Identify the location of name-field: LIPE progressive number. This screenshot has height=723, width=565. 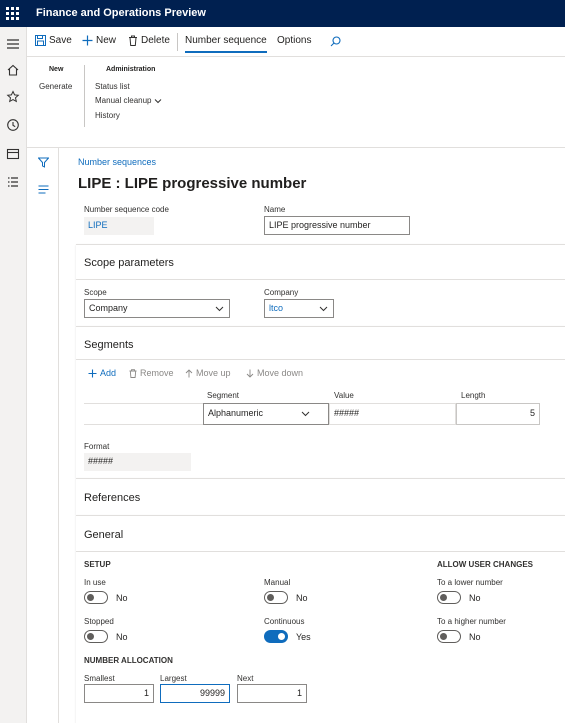
(337, 225).